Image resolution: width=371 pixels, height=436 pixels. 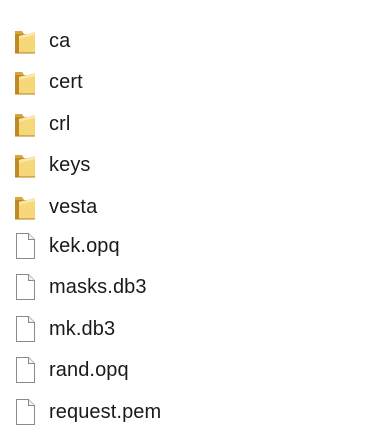 What do you see at coordinates (180, 207) in the screenshot?
I see `folder-item-vesta: vesta` at bounding box center [180, 207].